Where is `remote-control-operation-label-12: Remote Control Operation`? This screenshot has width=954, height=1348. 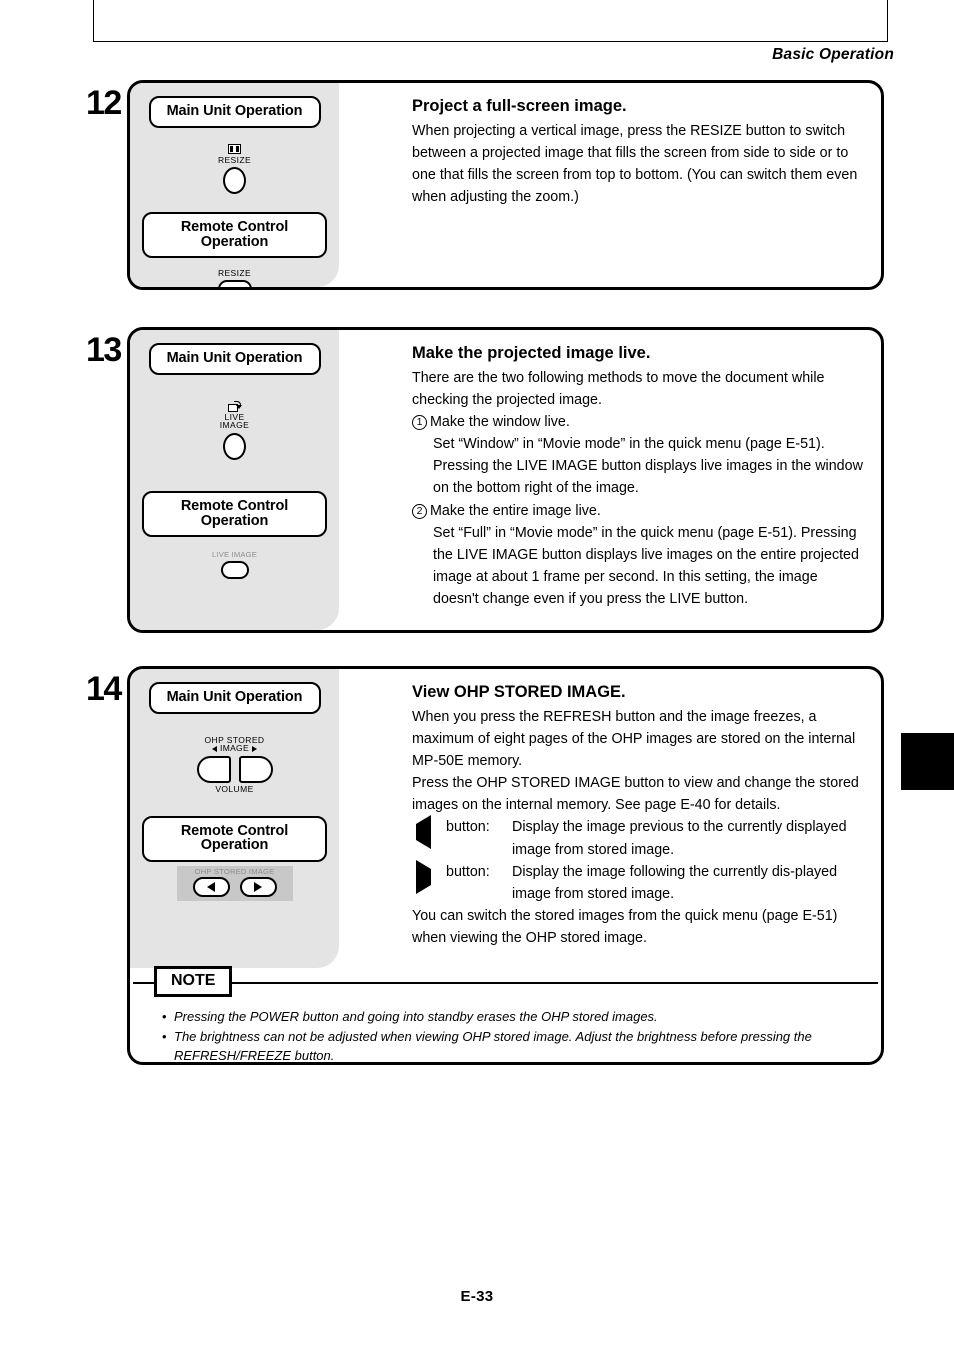 remote-control-operation-label-12: Remote Control Operation is located at coordinates (234, 235).